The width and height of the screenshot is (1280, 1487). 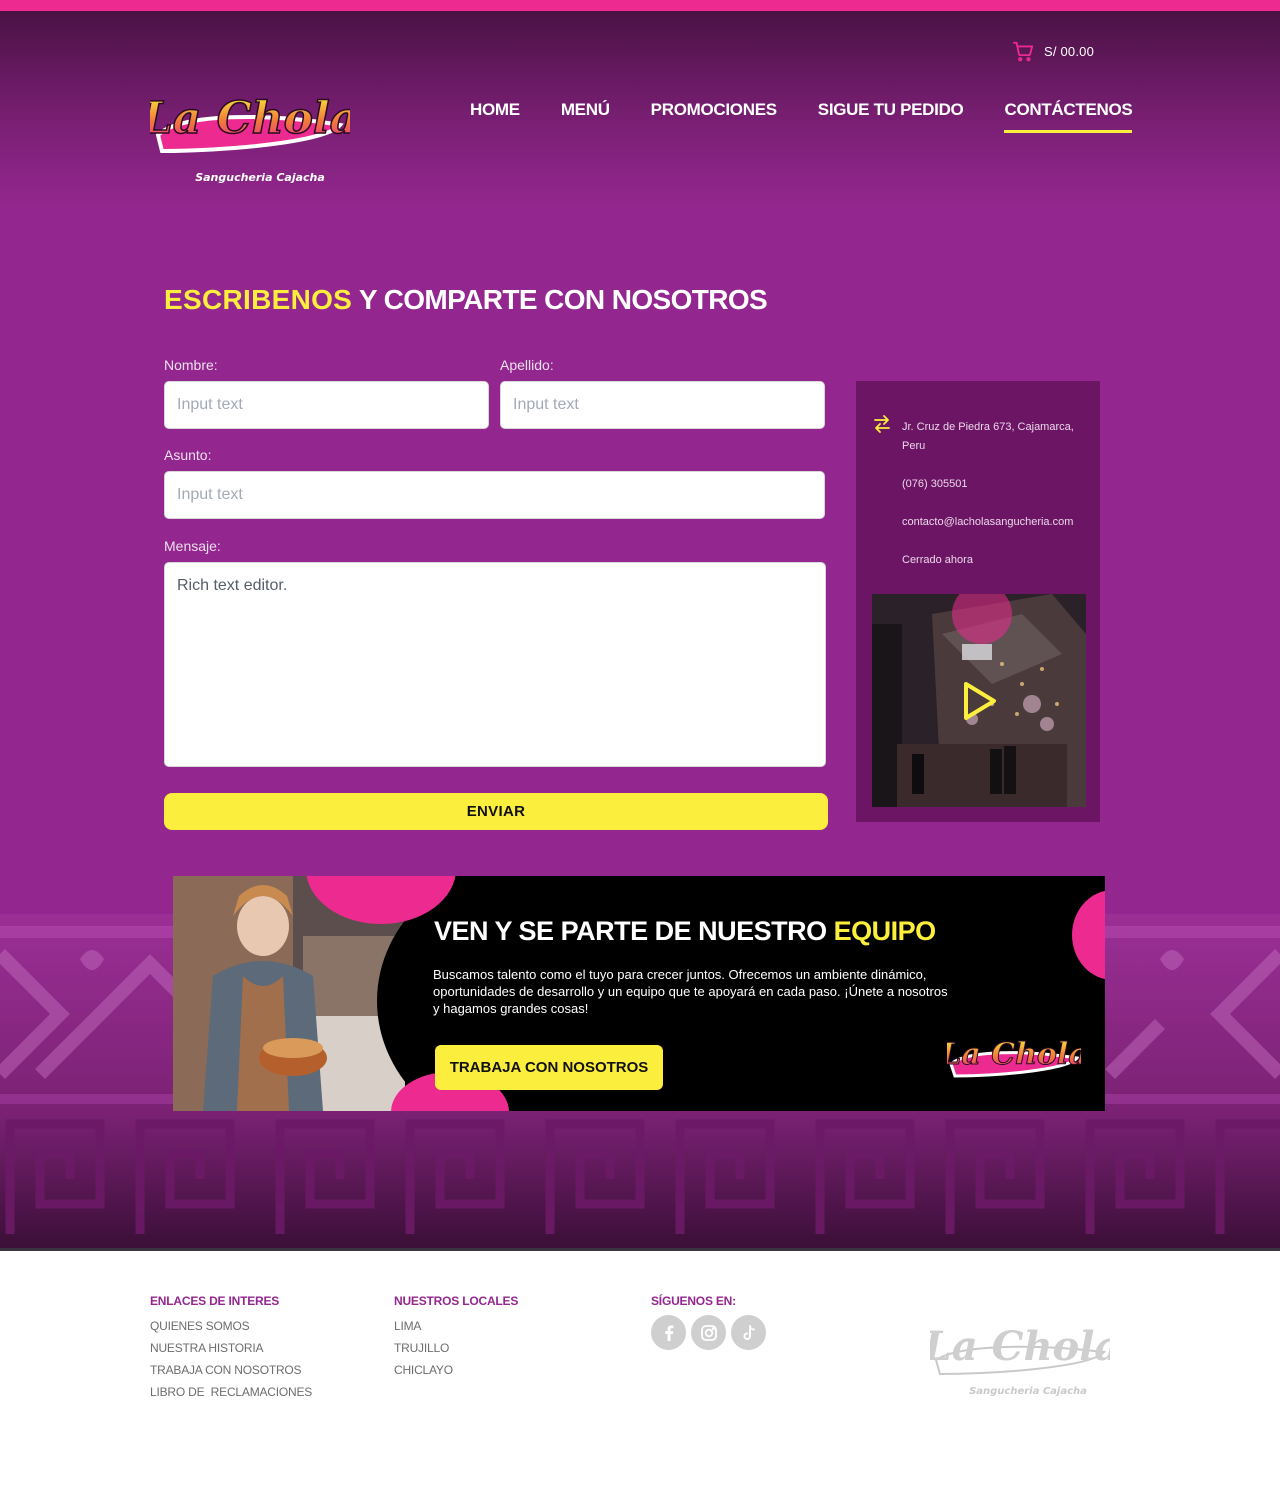 I want to click on footer-links-title: ENLACES DE INTERES, so click(x=215, y=1301).